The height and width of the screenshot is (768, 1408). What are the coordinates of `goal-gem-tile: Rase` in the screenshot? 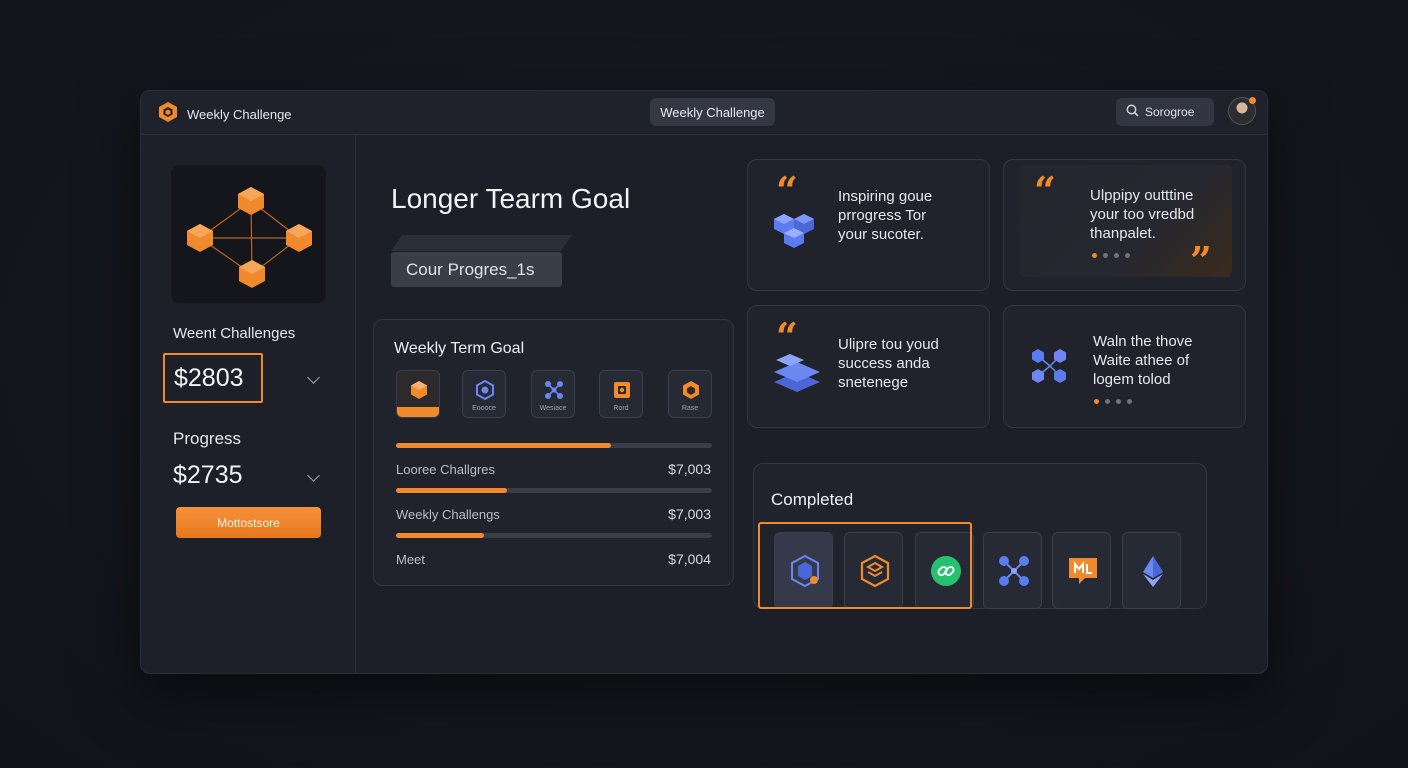 It's located at (690, 394).